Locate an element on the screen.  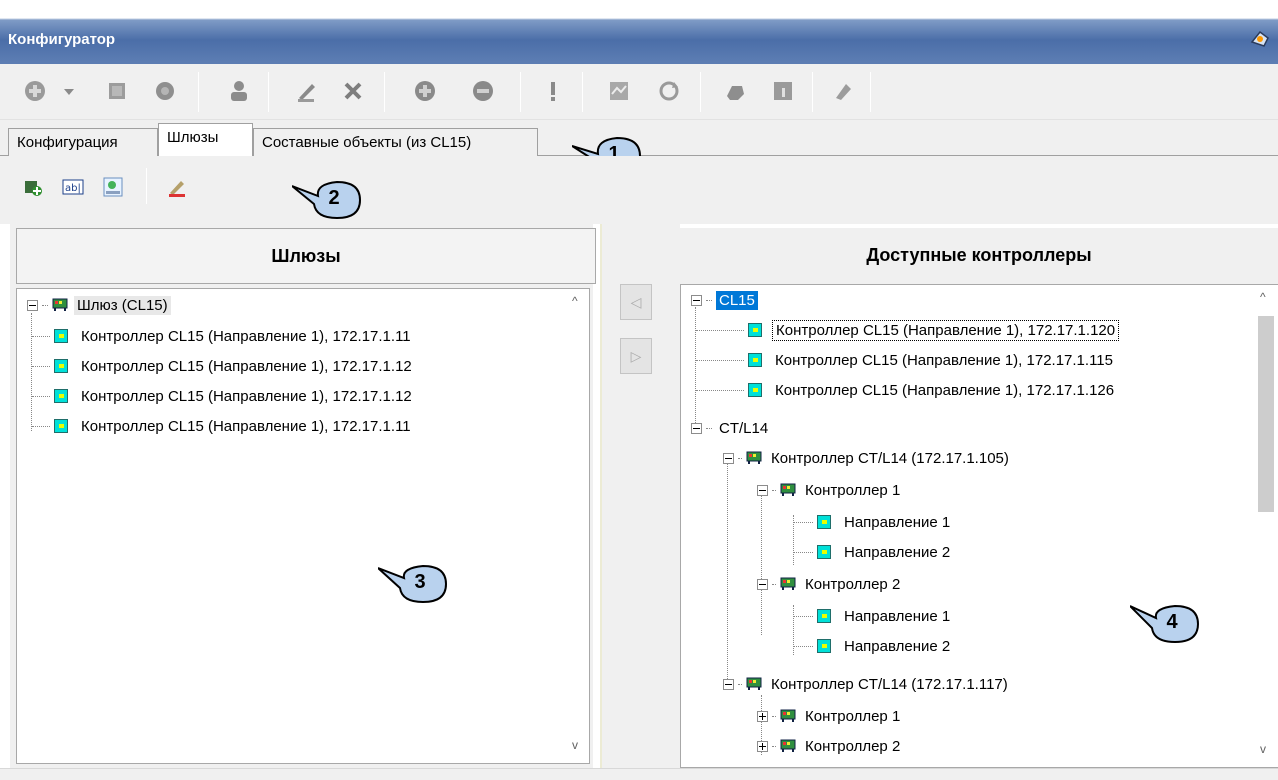
callout-4: 4 is located at coordinates (1166, 624).